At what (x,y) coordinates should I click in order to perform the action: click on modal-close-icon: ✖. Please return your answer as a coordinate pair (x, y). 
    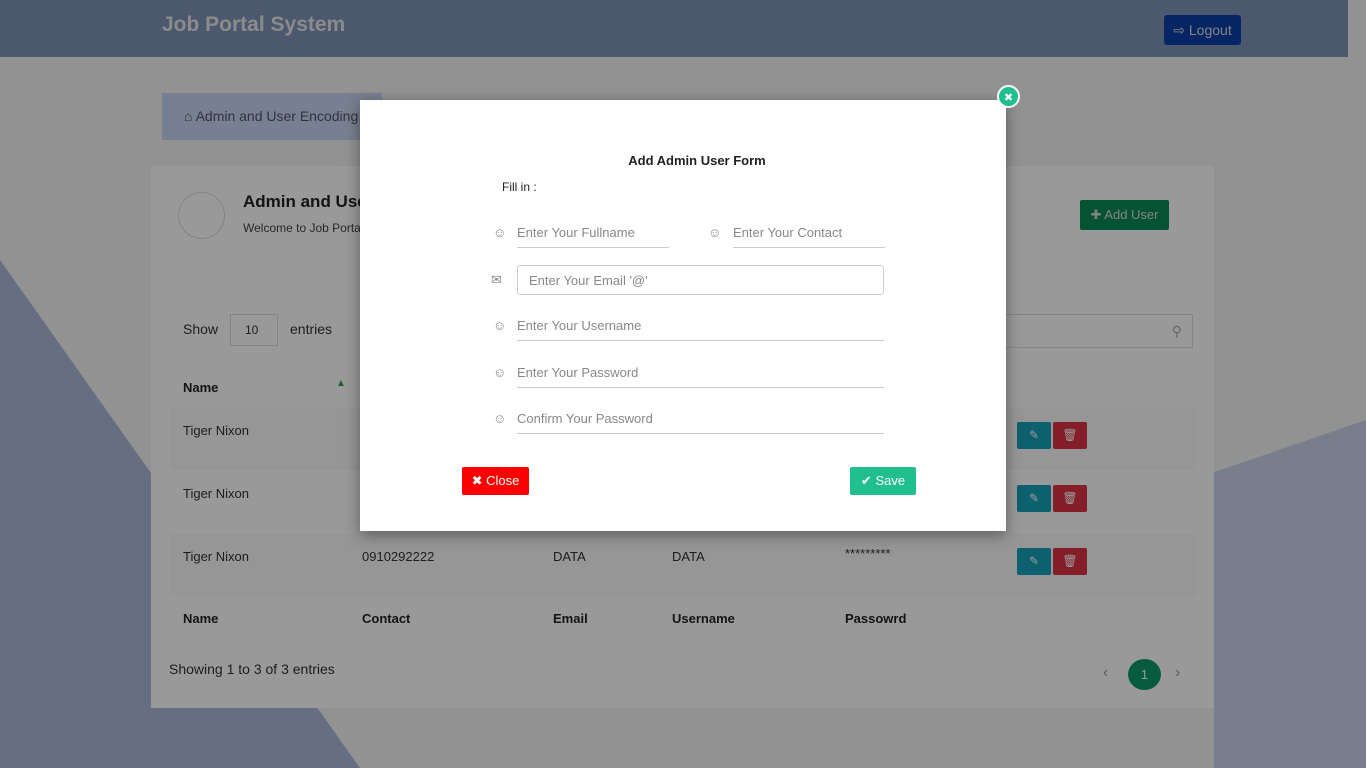
    Looking at the image, I should click on (1008, 96).